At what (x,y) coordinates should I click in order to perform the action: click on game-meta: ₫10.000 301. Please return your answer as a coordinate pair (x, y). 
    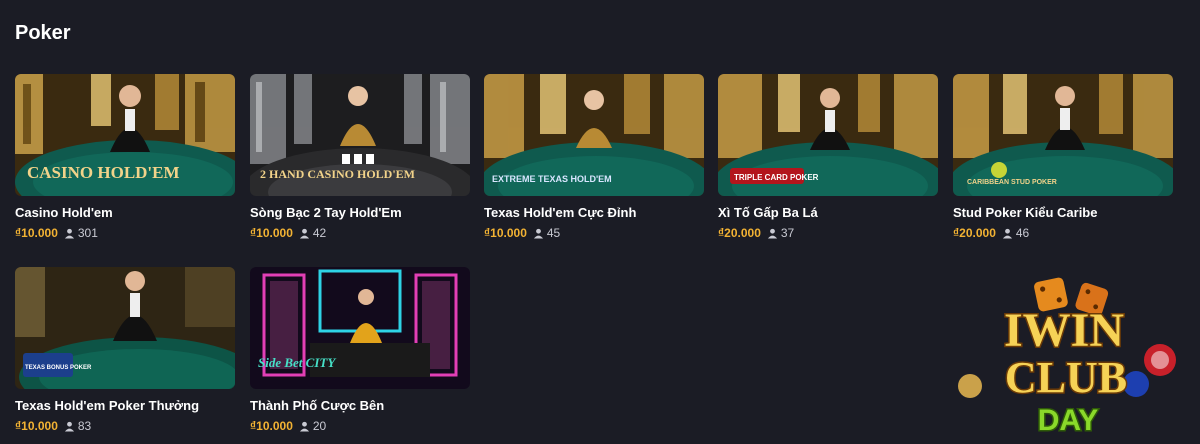
    Looking at the image, I should click on (125, 233).